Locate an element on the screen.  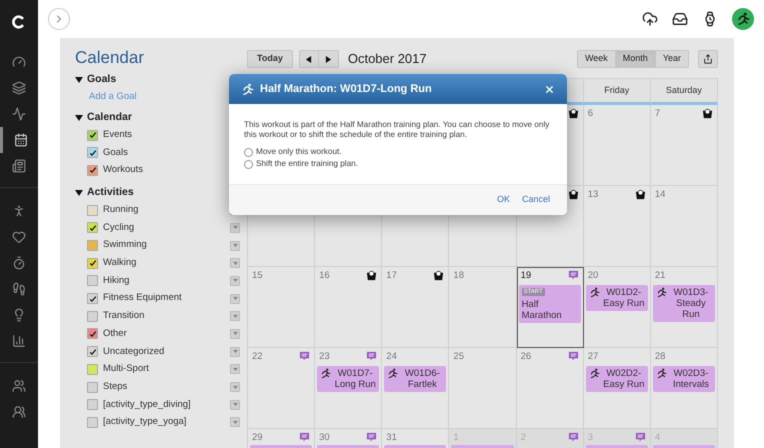
close-button is located at coordinates (549, 89).